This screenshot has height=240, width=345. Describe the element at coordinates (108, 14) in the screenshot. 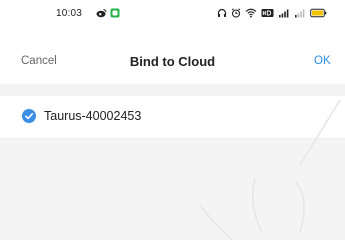

I see `status-left-icons` at that location.